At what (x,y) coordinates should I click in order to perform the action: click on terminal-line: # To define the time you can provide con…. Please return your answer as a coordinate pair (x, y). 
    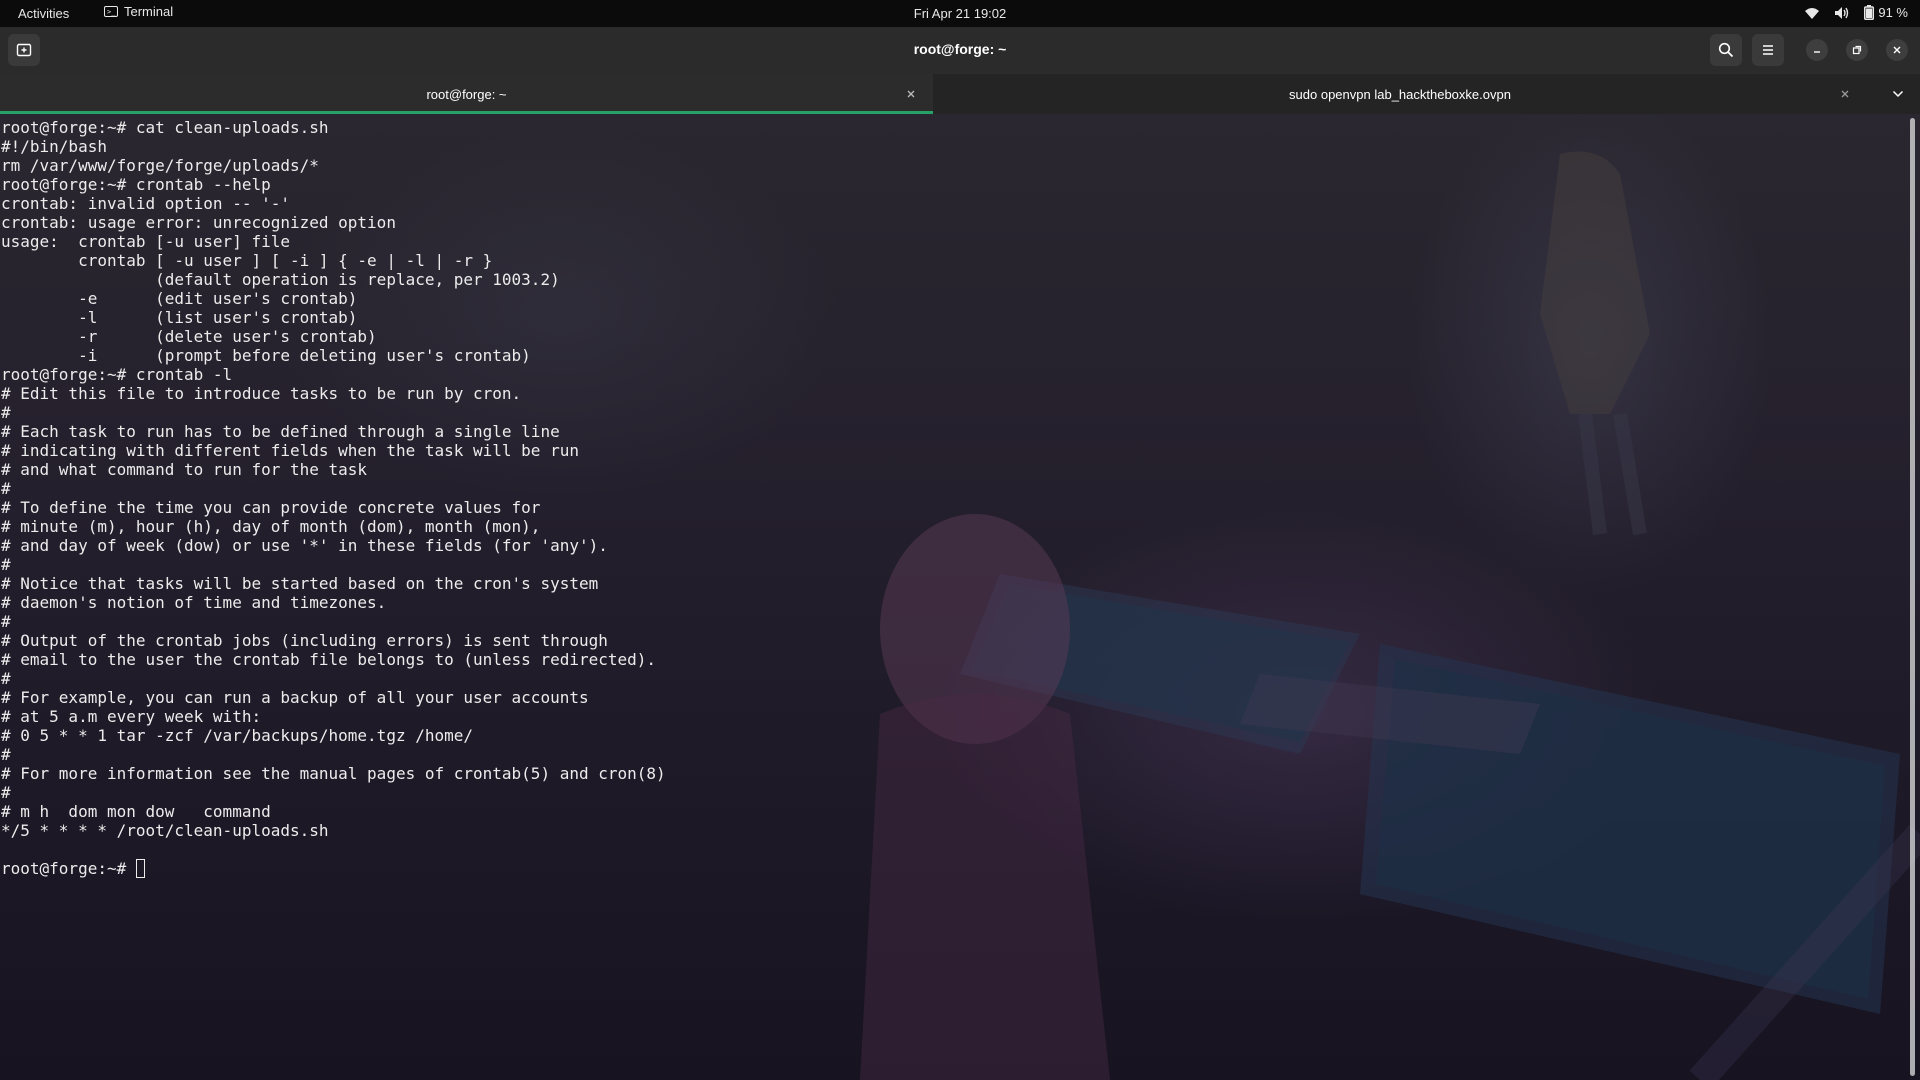
    Looking at the image, I should click on (271, 507).